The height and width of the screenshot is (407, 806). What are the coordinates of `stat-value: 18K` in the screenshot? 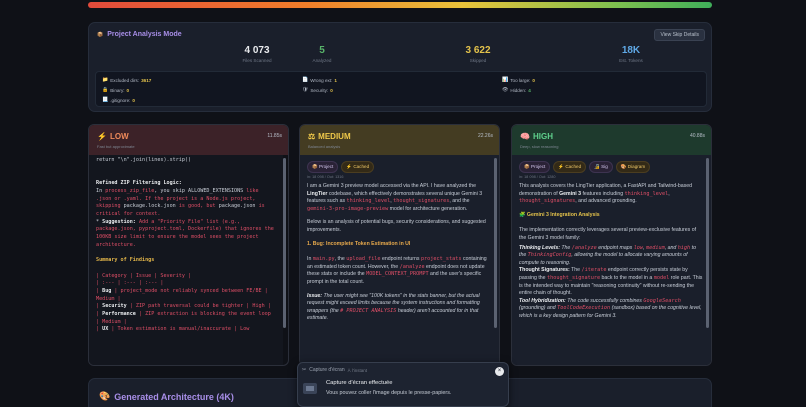 It's located at (631, 50).